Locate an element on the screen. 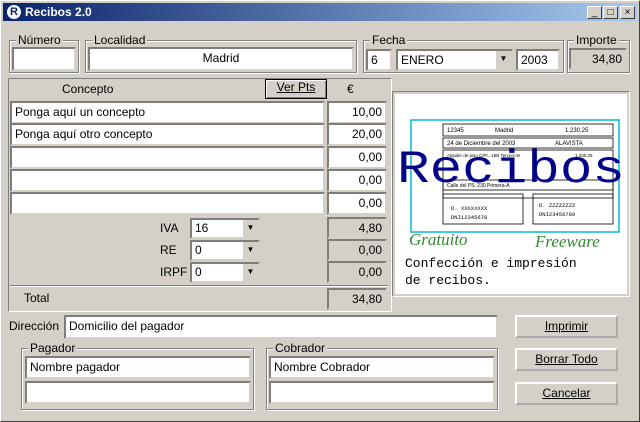 Image resolution: width=640 pixels, height=422 pixels. fecha-label: Fecha is located at coordinates (389, 40).